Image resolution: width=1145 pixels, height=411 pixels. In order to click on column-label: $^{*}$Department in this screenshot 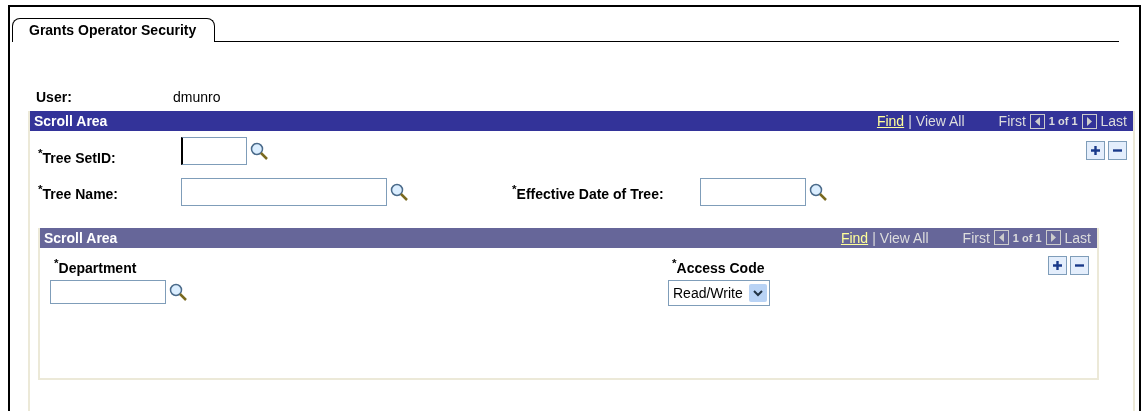, I will do `click(95, 265)`.